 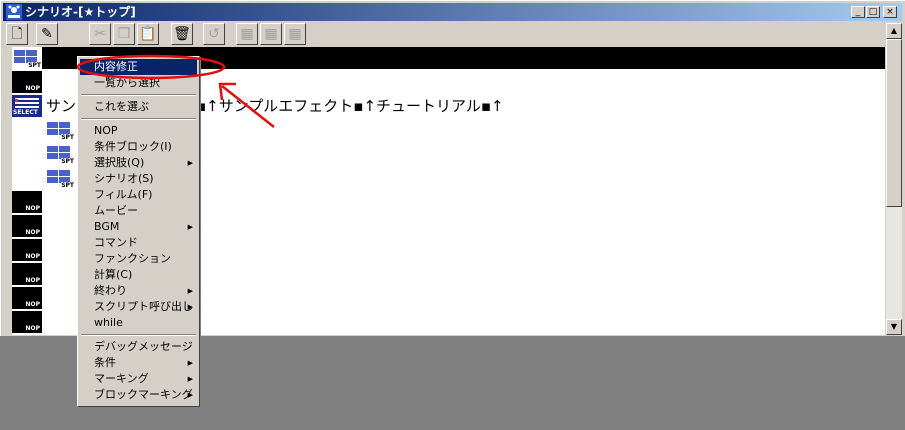 I want to click on highlight-circle, so click(x=151, y=67).